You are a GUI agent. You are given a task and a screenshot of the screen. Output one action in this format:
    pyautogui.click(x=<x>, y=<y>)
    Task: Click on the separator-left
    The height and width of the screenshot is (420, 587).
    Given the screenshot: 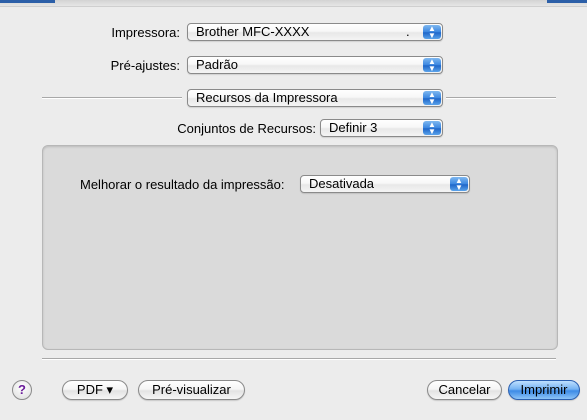 What is the action you would take?
    pyautogui.click(x=112, y=98)
    